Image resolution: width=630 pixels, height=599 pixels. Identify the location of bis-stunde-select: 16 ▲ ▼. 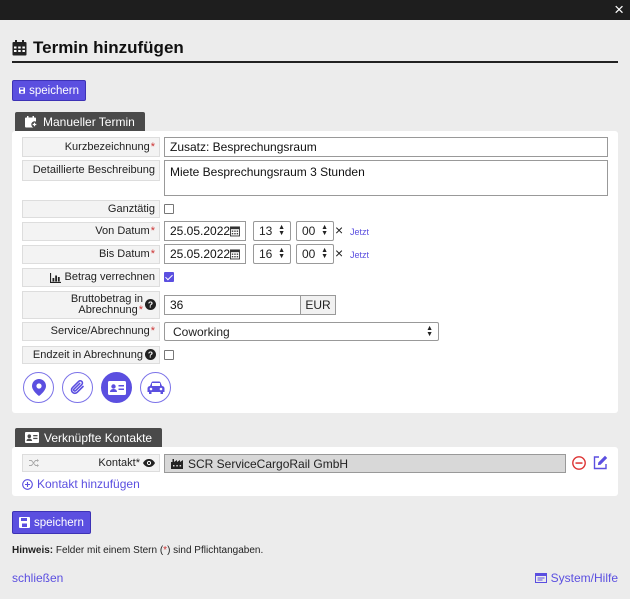
(272, 254).